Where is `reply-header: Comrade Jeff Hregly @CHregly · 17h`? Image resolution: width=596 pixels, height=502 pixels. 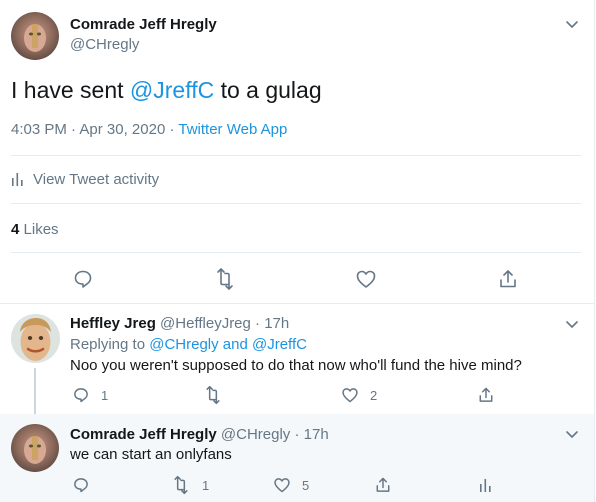
reply-header: Comrade Jeff Hregly @CHregly · 17h is located at coordinates (199, 434).